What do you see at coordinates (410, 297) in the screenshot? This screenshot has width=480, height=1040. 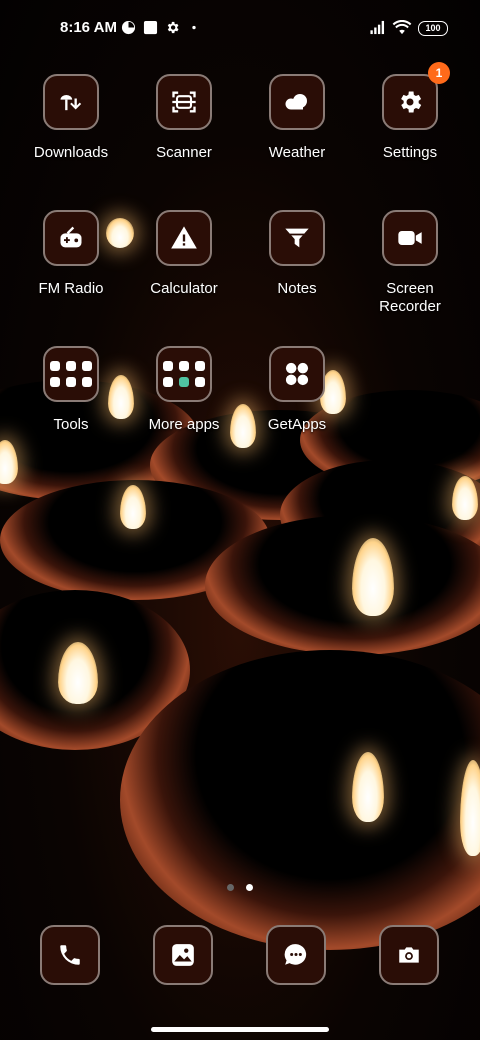 I see `app-label: Screen Recorder` at bounding box center [410, 297].